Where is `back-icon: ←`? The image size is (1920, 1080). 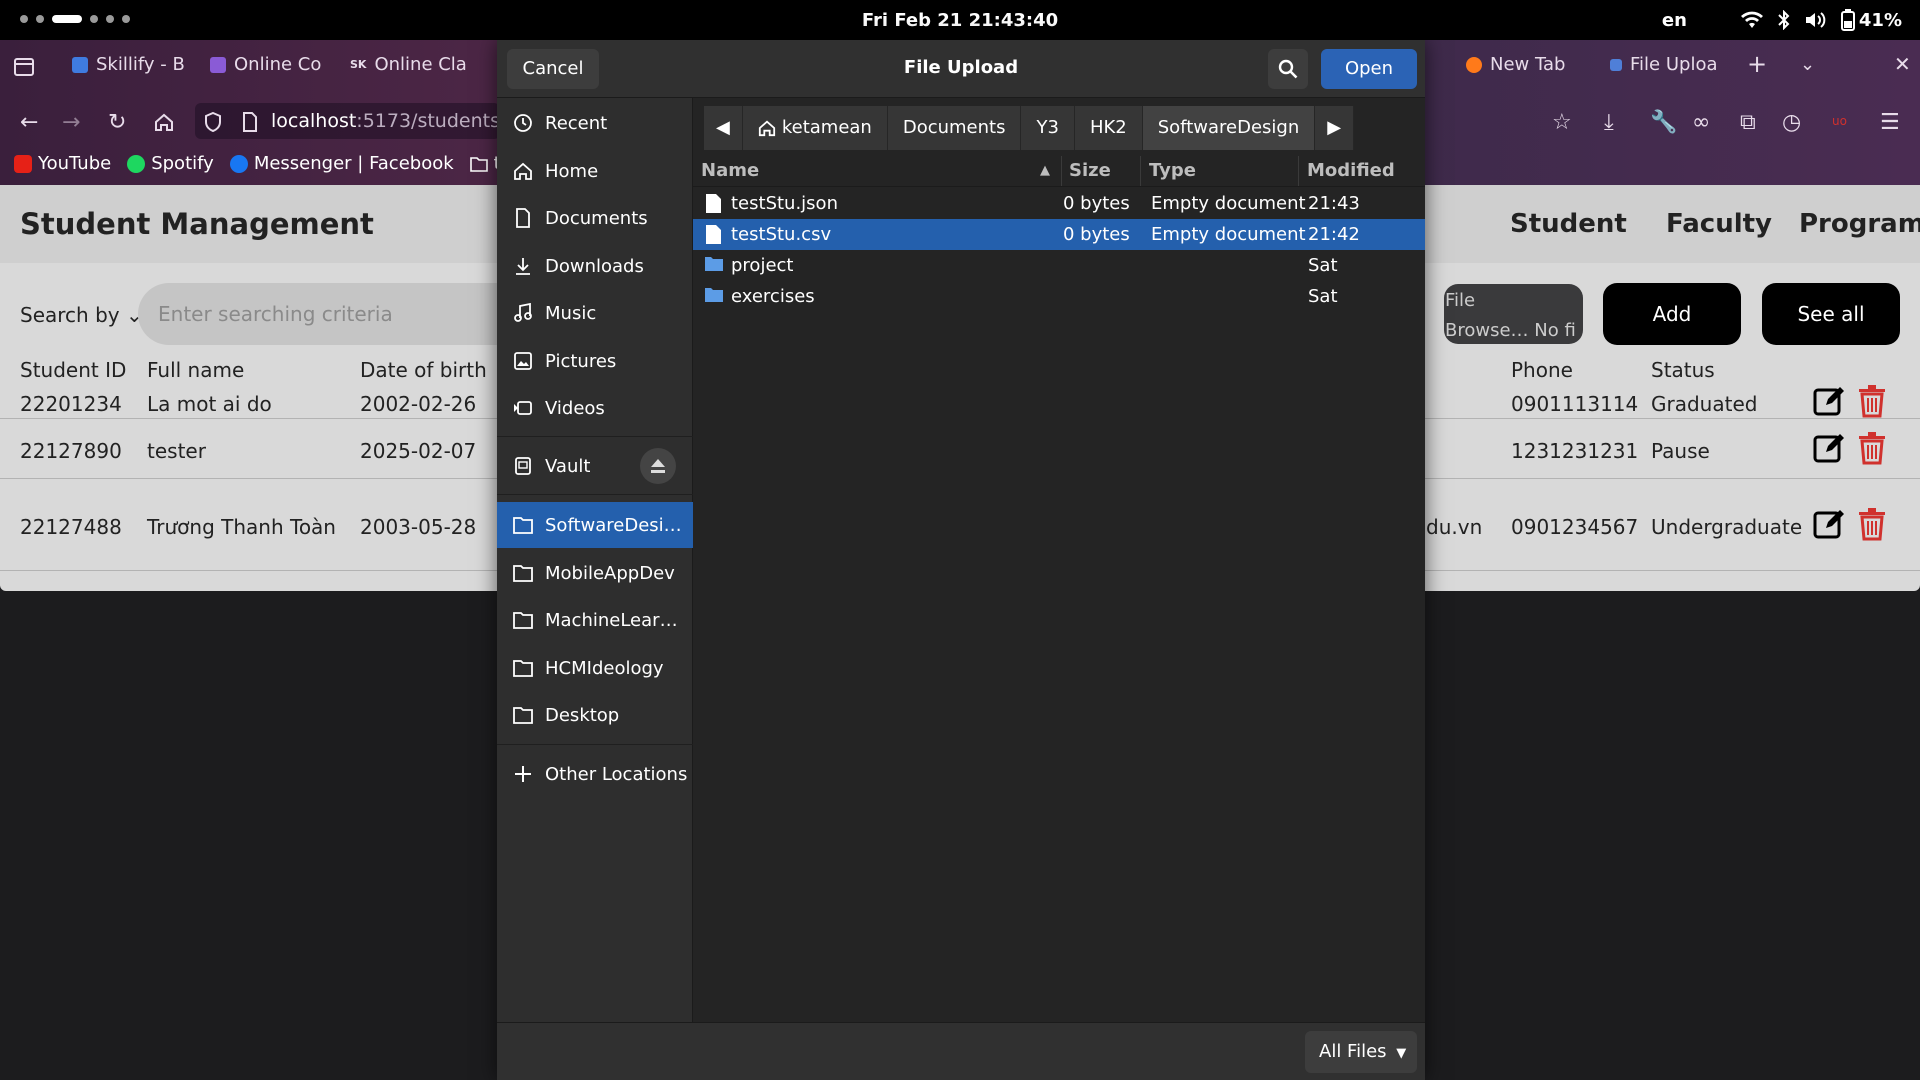
back-icon: ← is located at coordinates (29, 122).